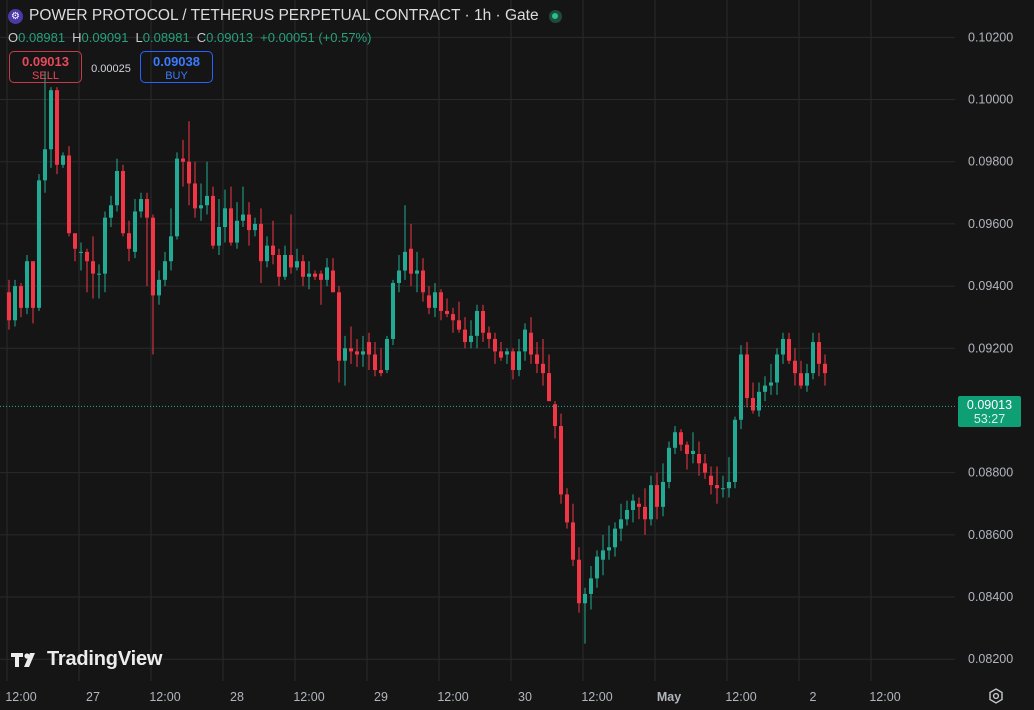  What do you see at coordinates (45, 61) in the screenshot?
I see `sell-price: 0.09013` at bounding box center [45, 61].